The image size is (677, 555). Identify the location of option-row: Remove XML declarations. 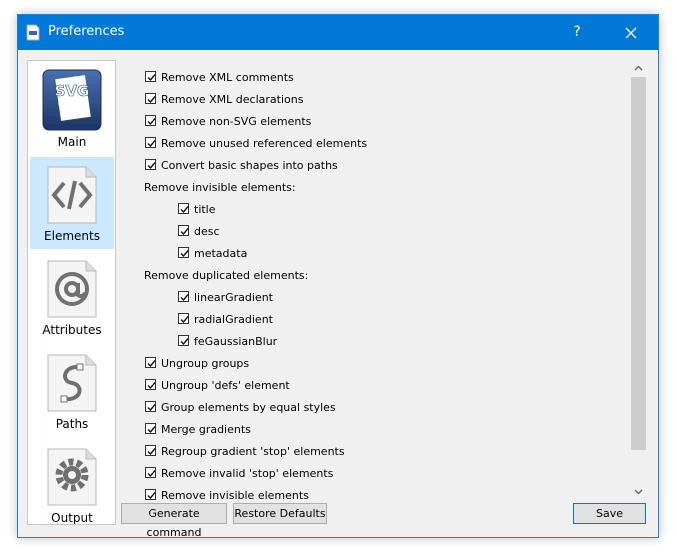
(376, 100).